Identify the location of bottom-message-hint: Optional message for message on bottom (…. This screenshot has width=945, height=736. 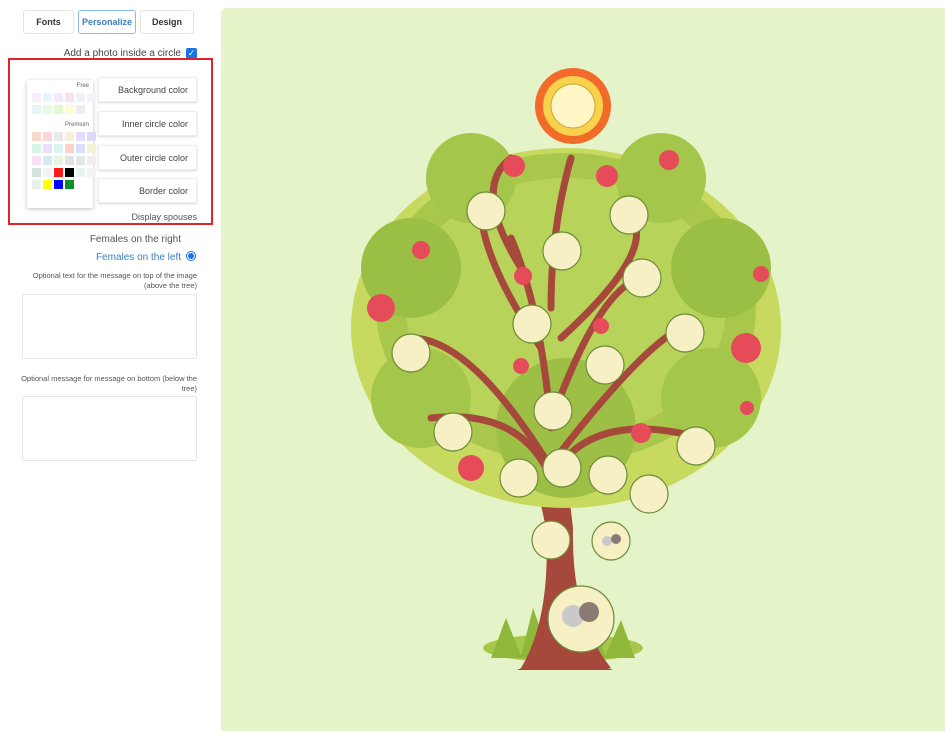
(109, 383).